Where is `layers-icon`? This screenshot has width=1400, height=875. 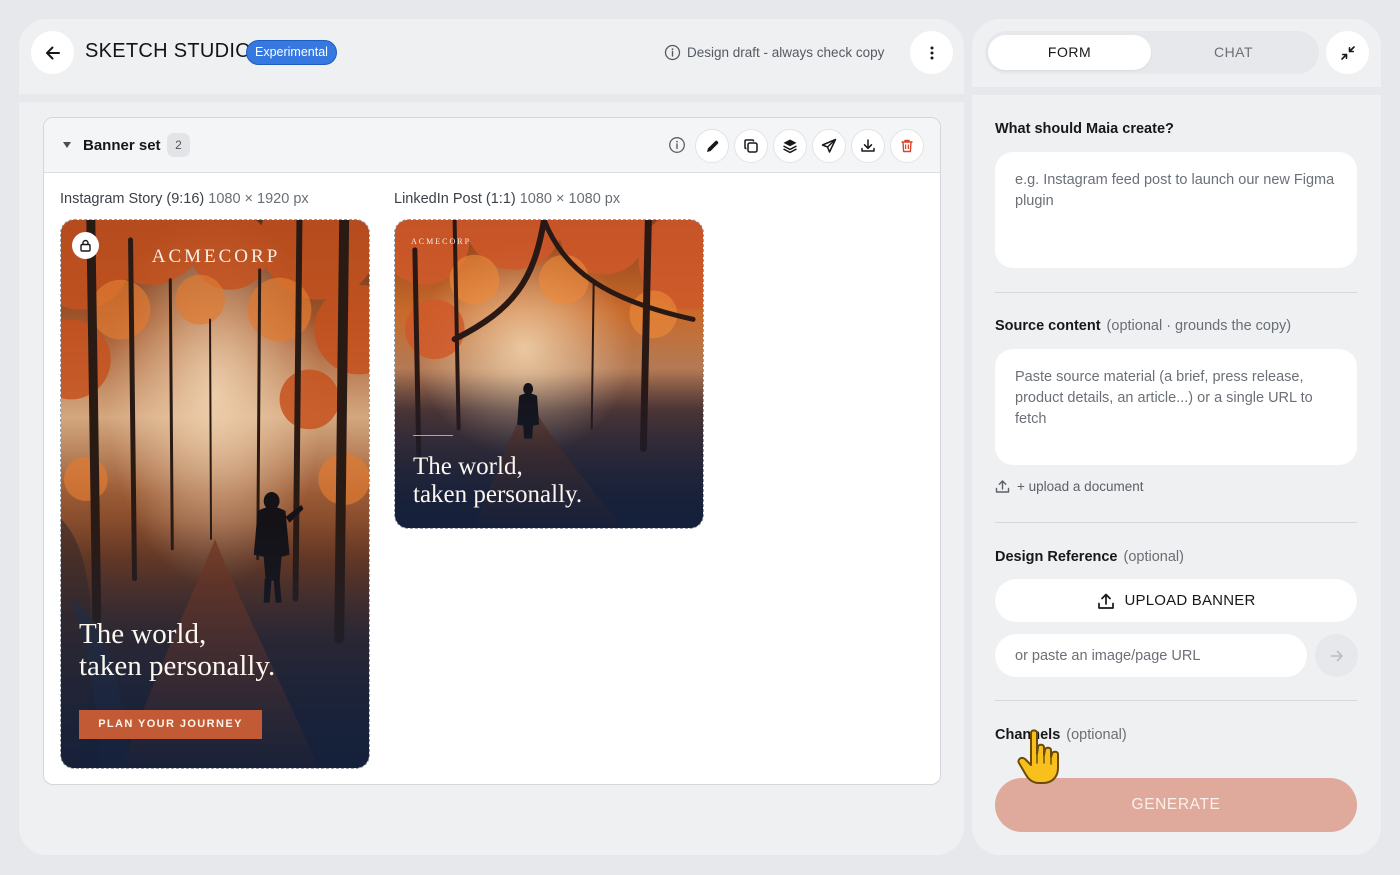 layers-icon is located at coordinates (790, 146).